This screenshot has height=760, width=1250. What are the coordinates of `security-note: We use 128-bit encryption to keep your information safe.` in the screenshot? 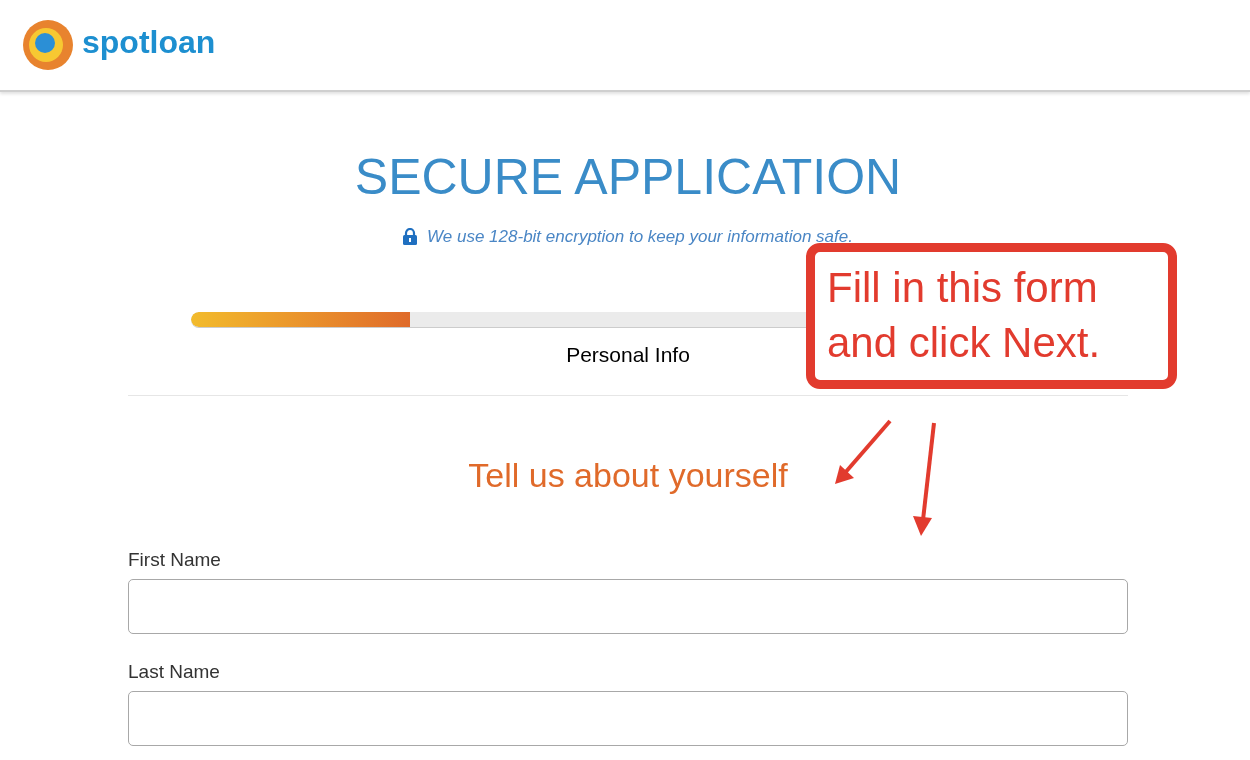 It's located at (640, 237).